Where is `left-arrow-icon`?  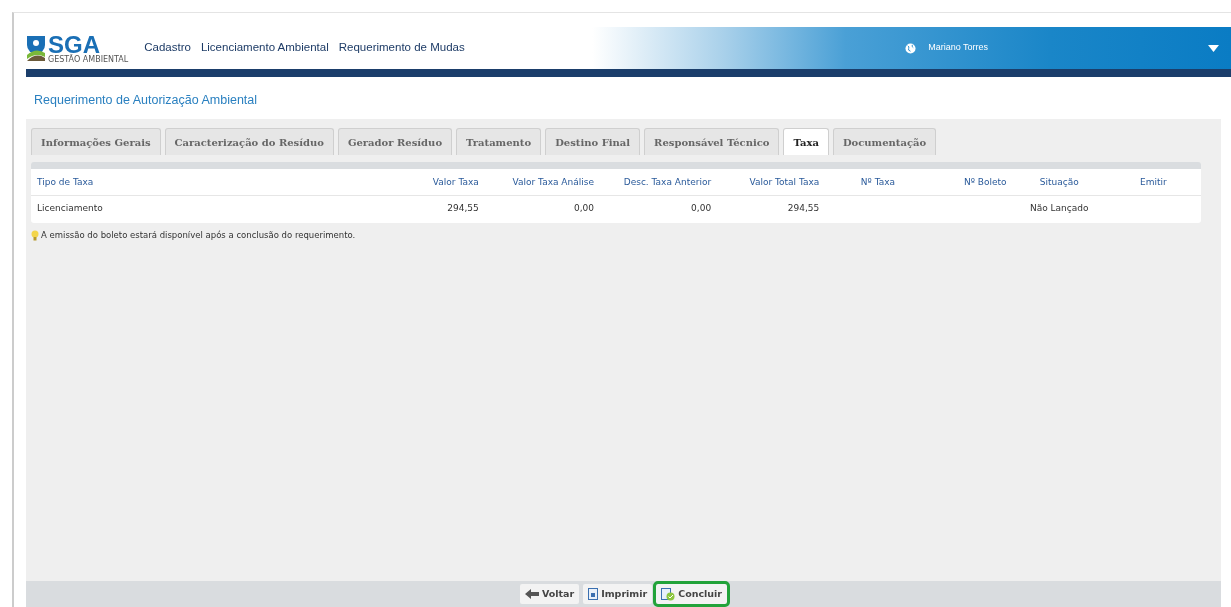 left-arrow-icon is located at coordinates (531, 594).